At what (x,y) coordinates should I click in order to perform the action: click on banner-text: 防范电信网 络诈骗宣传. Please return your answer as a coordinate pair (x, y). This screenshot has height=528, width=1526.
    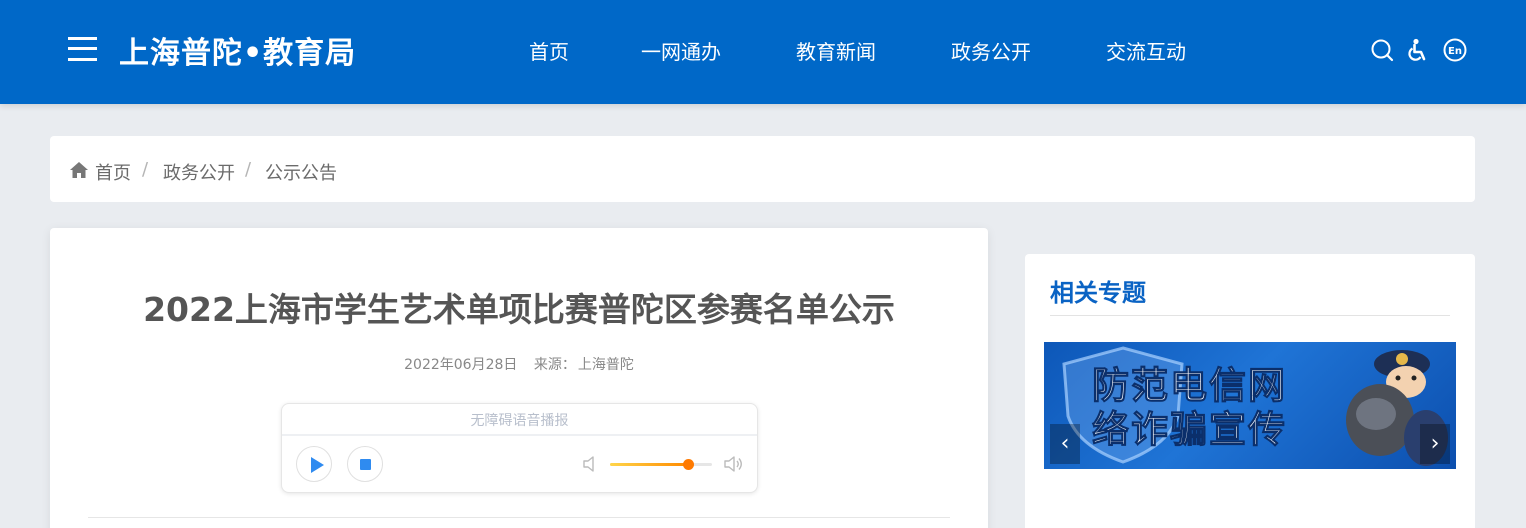
    Looking at the image, I should click on (1189, 408).